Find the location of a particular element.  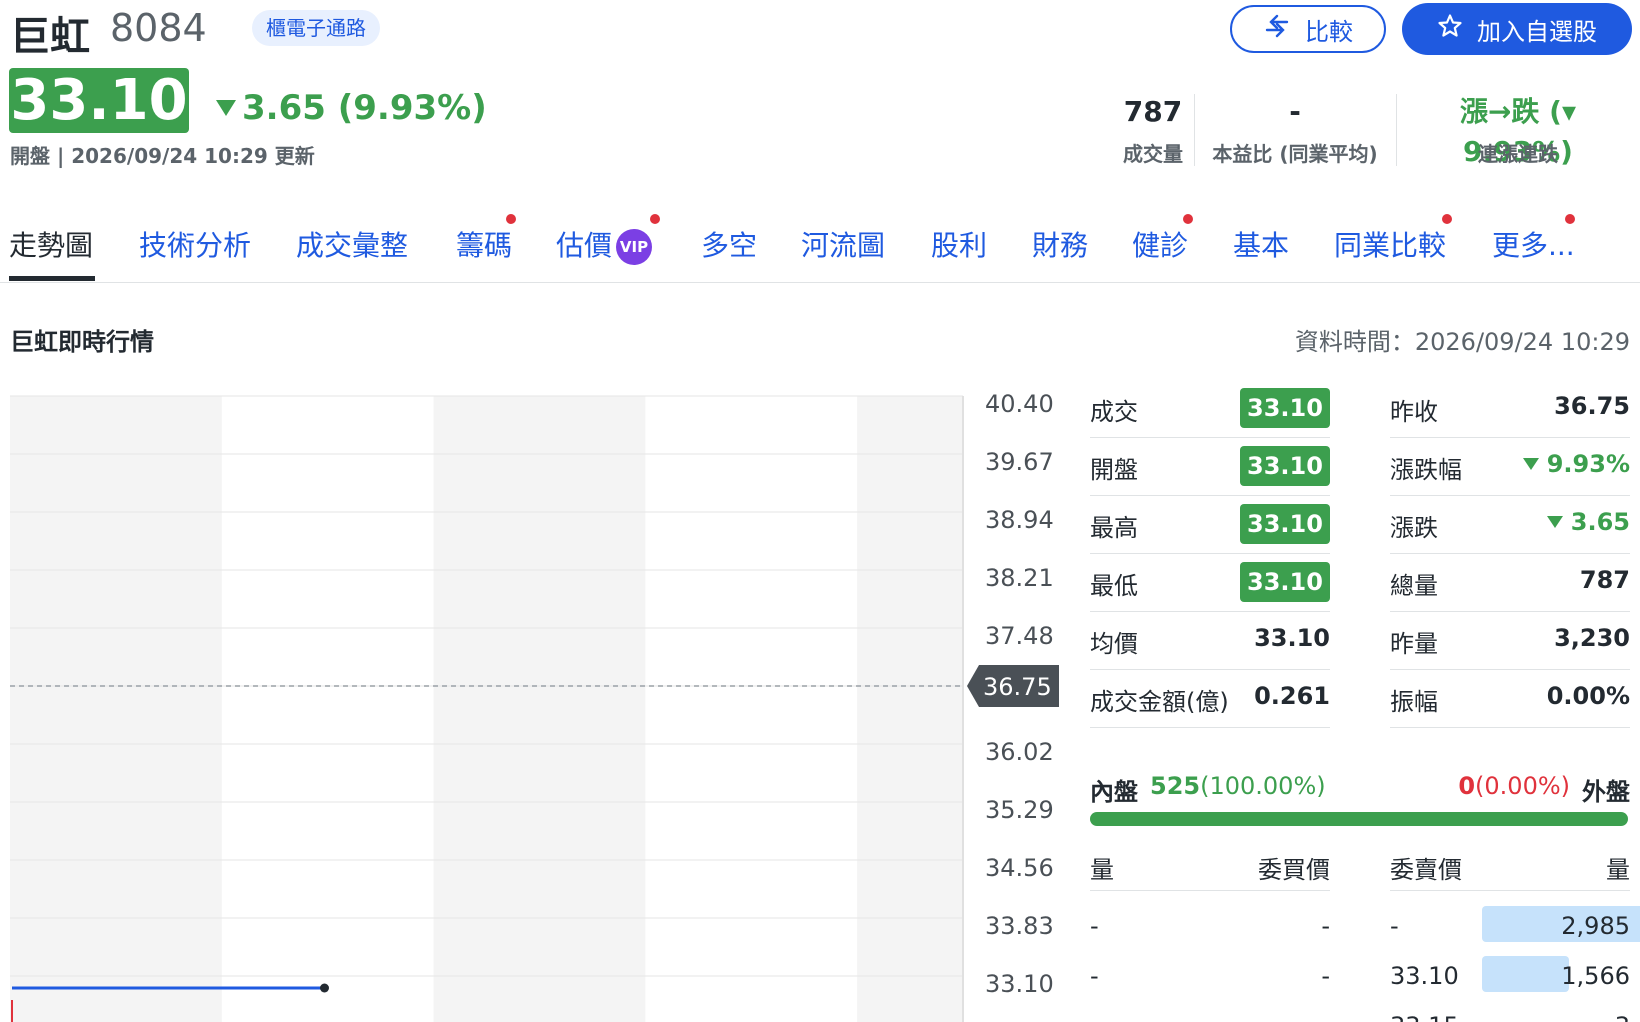

stock-name: 巨虹 is located at coordinates (50, 37).